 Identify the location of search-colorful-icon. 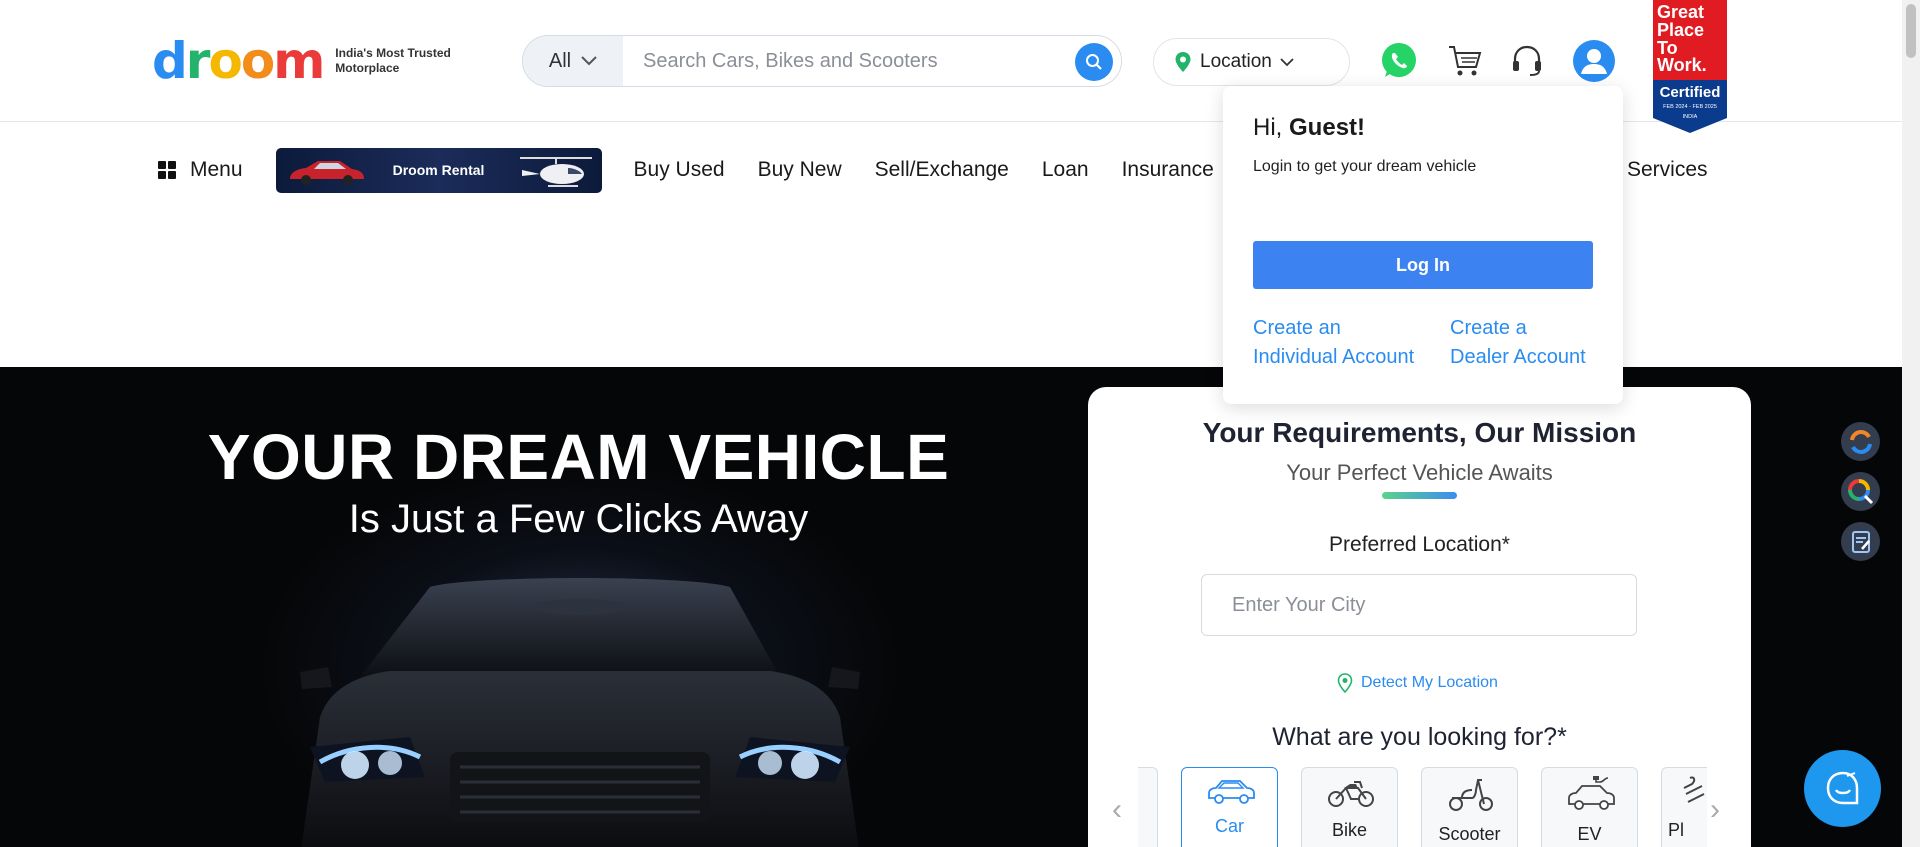
(1860, 491).